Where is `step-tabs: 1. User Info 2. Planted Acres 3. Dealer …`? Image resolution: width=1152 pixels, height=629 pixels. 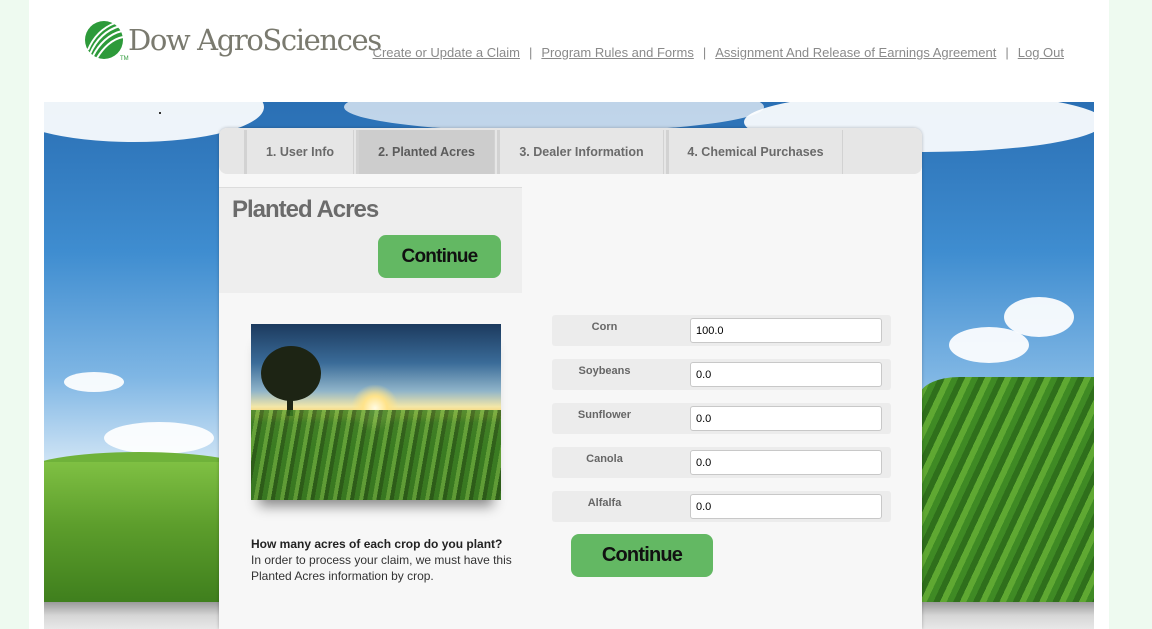
step-tabs: 1. User Info 2. Planted Acres 3. Dealer … is located at coordinates (570, 151).